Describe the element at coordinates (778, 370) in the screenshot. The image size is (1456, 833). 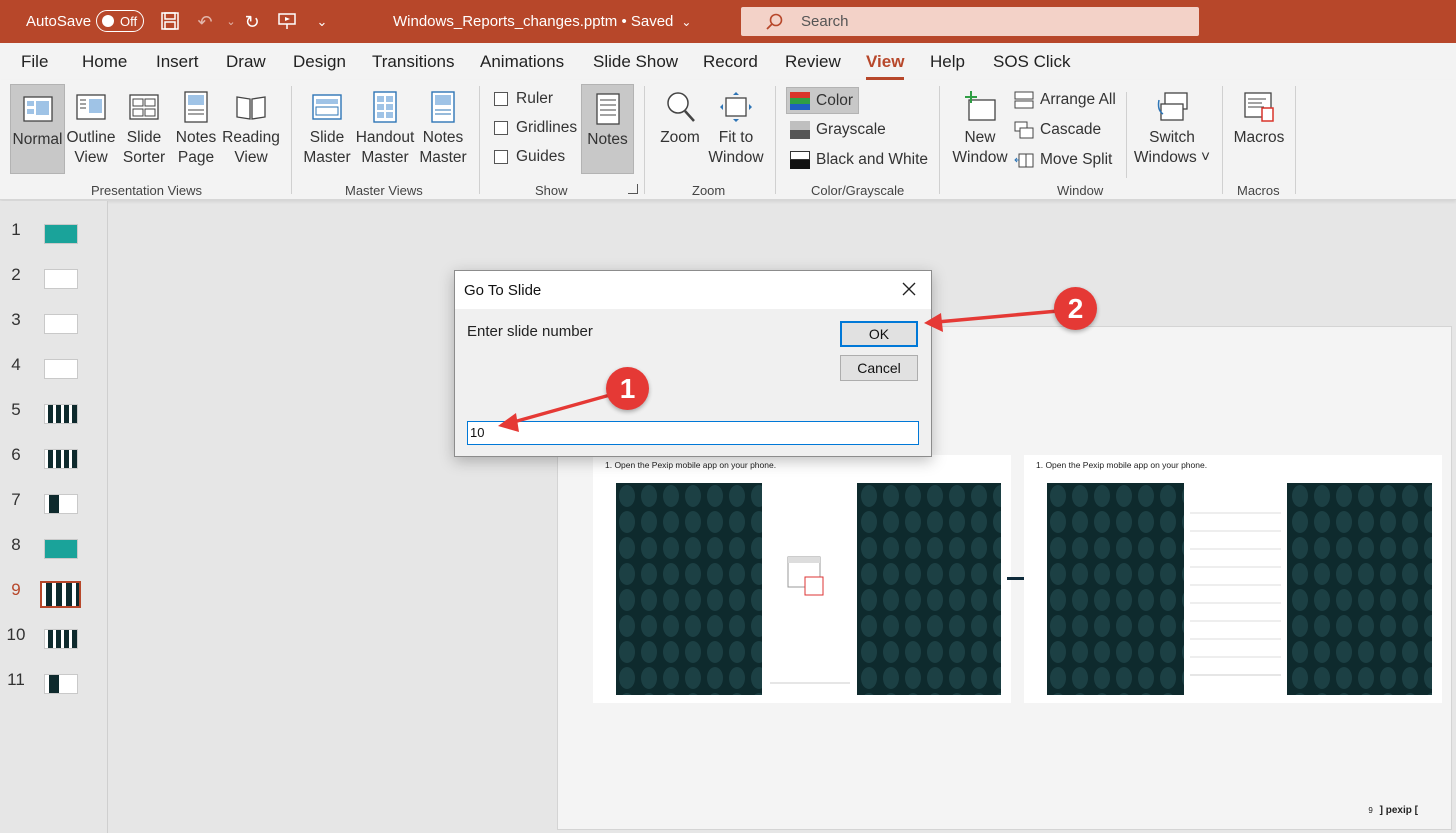
I see `annotation-arrows` at that location.